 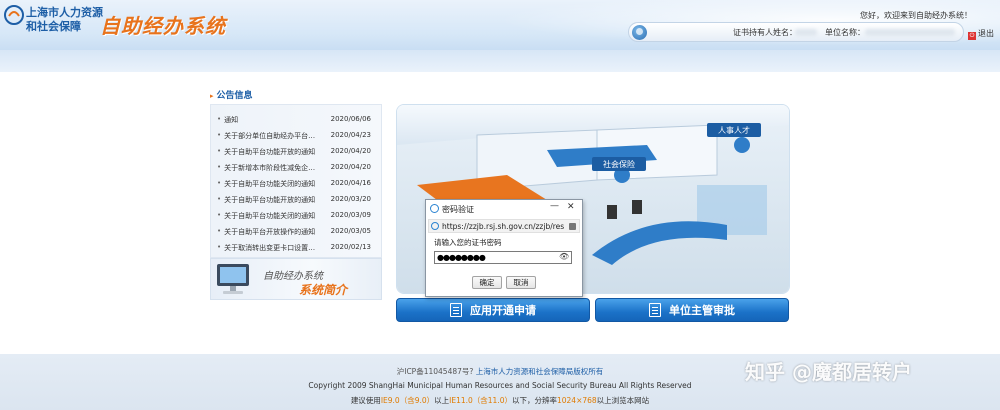 I want to click on org-name-line1: 上海市人力资源, so click(x=64, y=12).